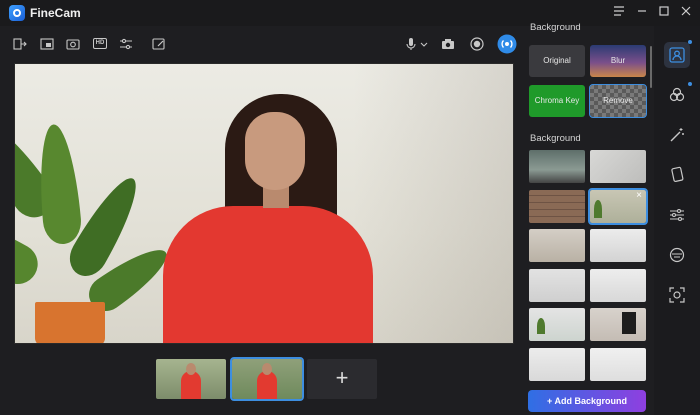  What do you see at coordinates (159, 44) in the screenshot?
I see `edit-icon` at bounding box center [159, 44].